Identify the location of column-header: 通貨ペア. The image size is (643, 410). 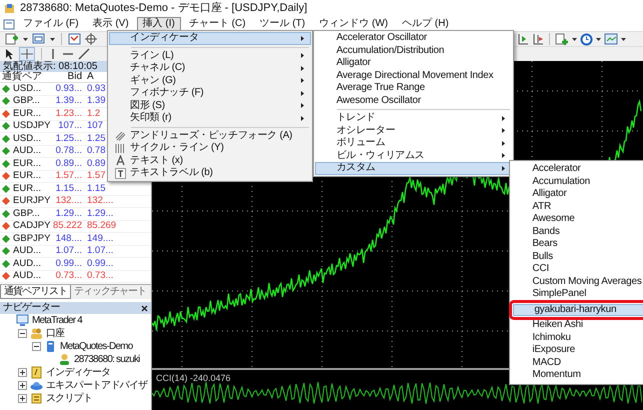
(24, 77).